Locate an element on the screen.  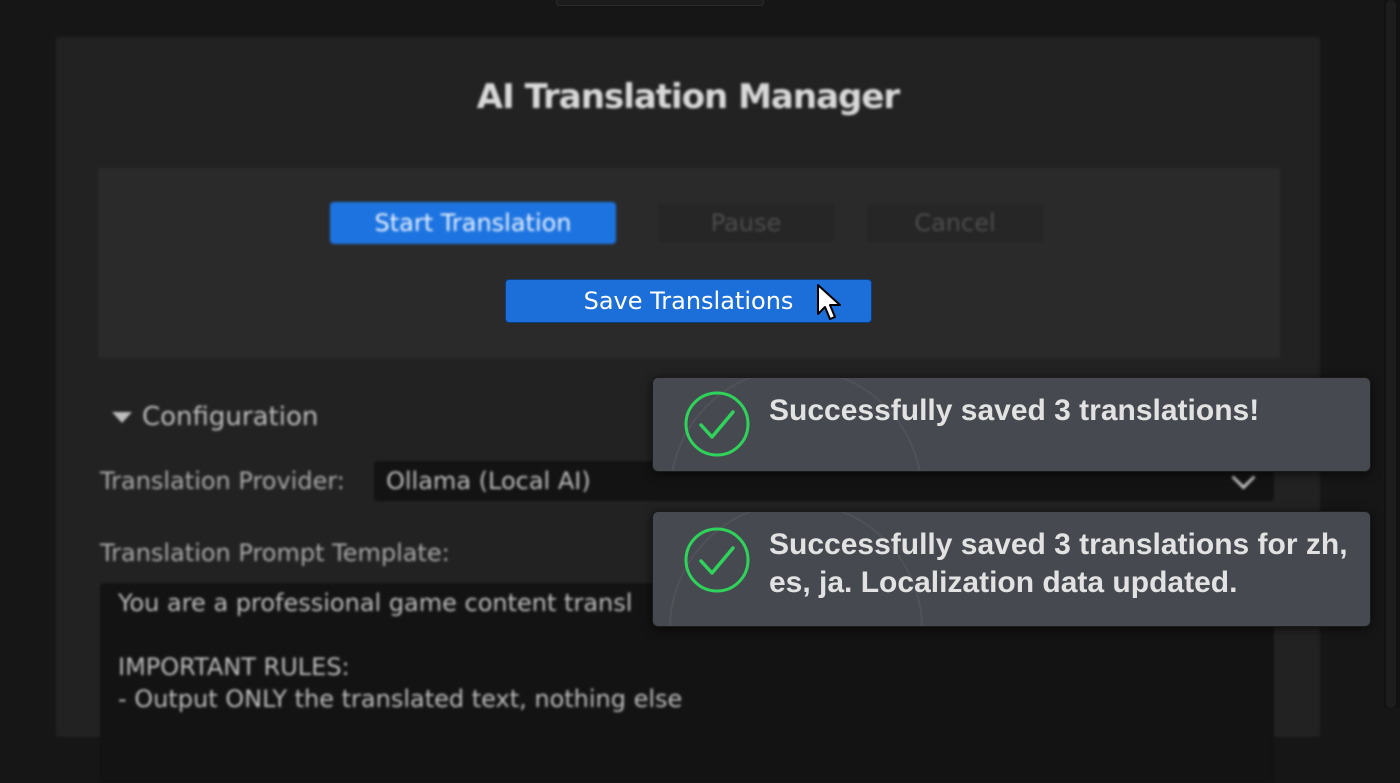
provider-label: Translation Provider: is located at coordinates (222, 481).